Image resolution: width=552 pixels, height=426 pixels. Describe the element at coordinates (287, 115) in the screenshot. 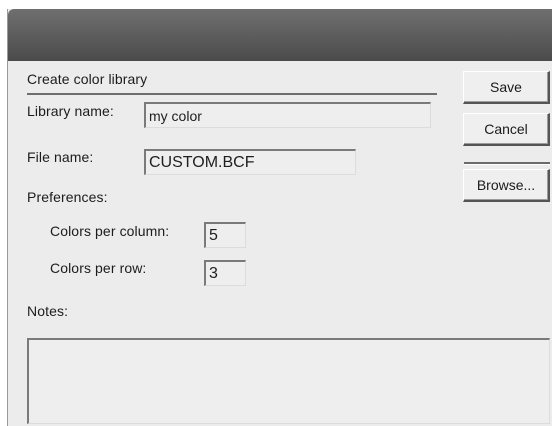

I see `library-name-input: my color` at that location.